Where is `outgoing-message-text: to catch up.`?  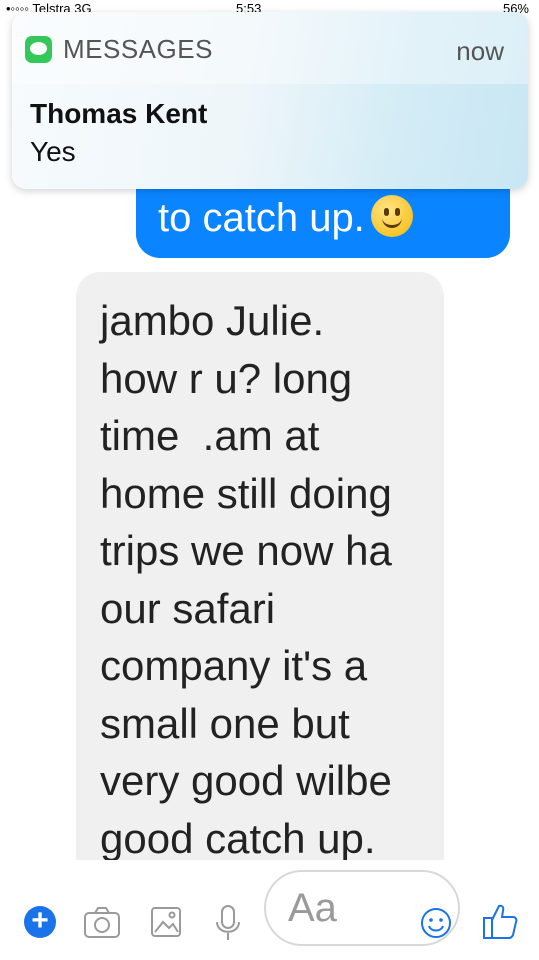
outgoing-message-text: to catch up. is located at coordinates (261, 218).